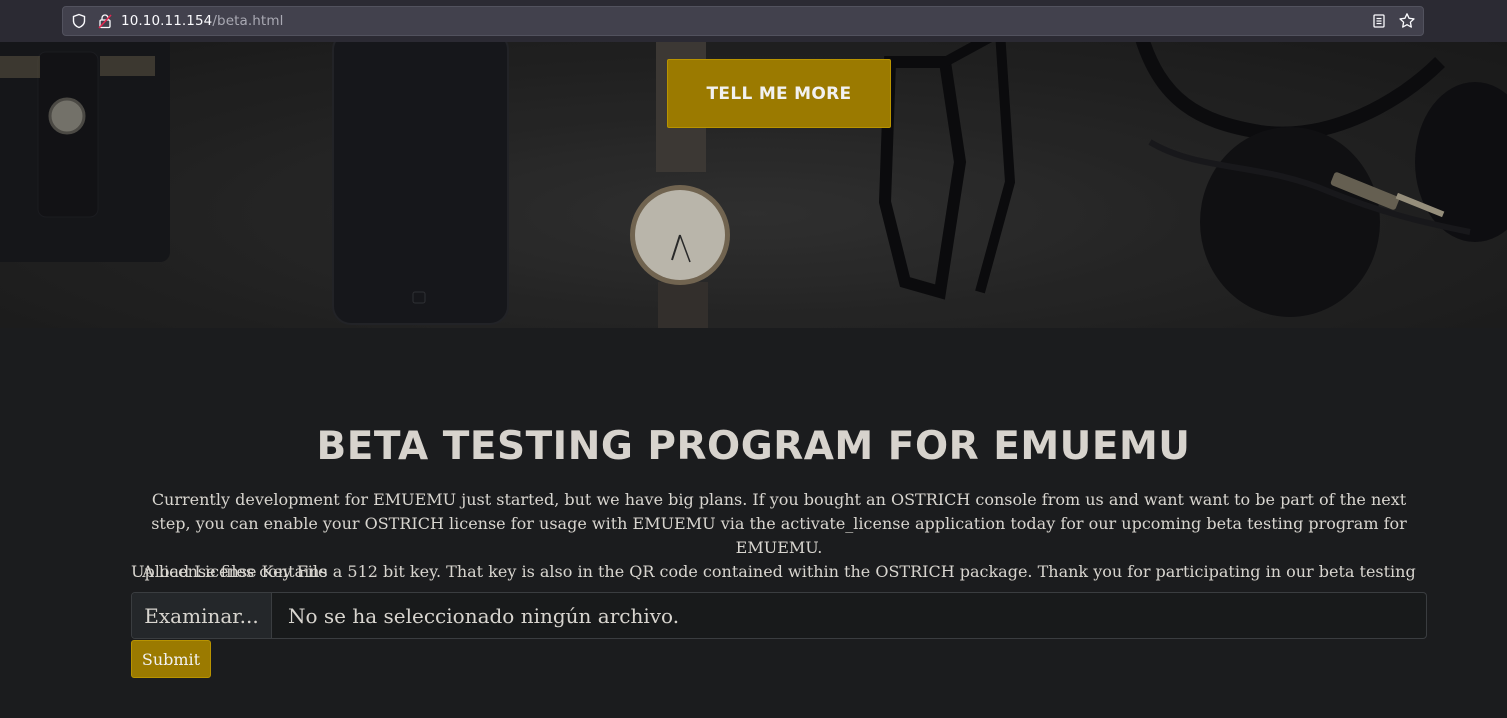 The width and height of the screenshot is (1507, 718). I want to click on reader-view-icon, so click(1379, 21).